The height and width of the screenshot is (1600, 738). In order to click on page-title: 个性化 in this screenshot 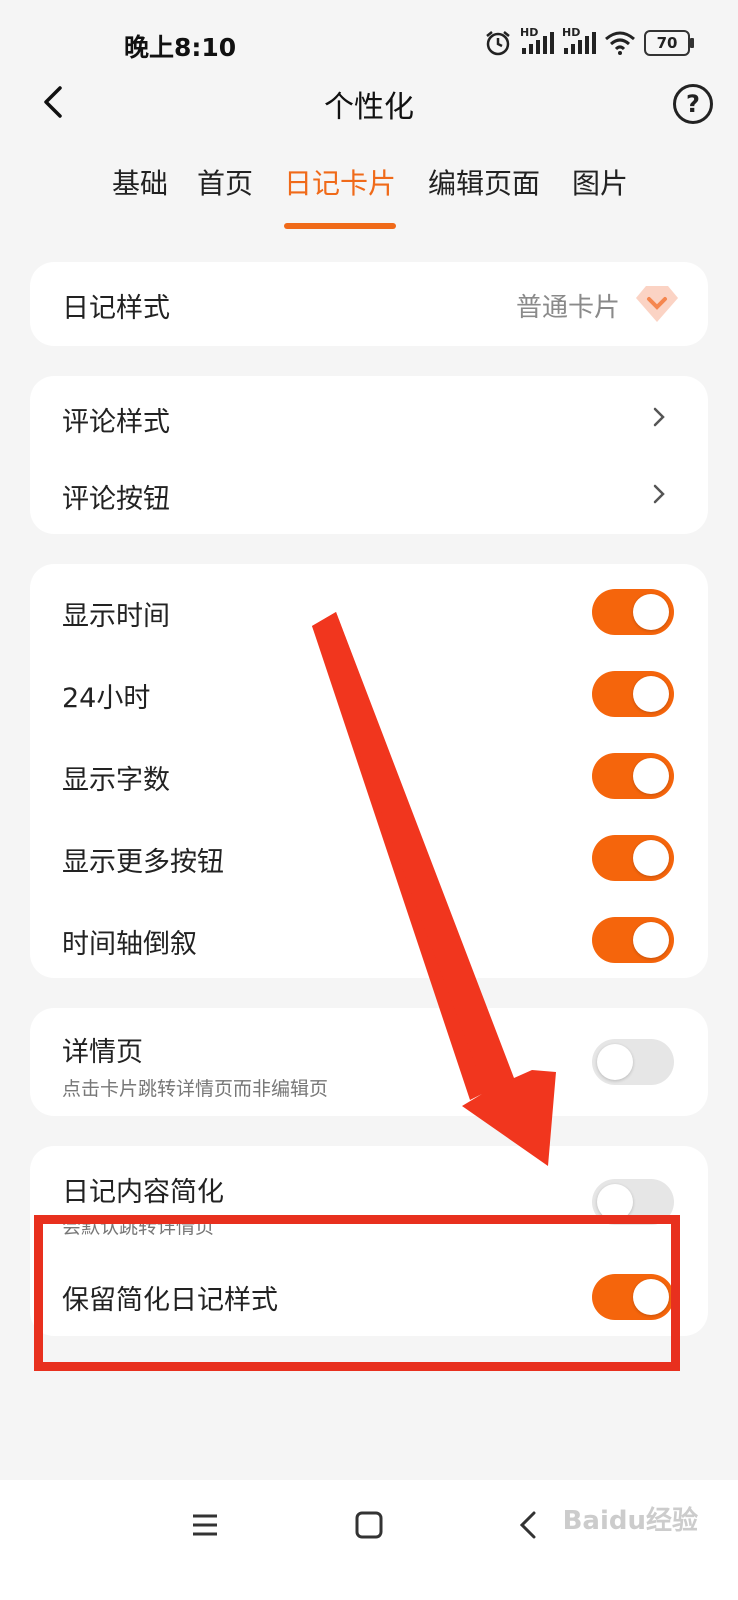, I will do `click(369, 107)`.